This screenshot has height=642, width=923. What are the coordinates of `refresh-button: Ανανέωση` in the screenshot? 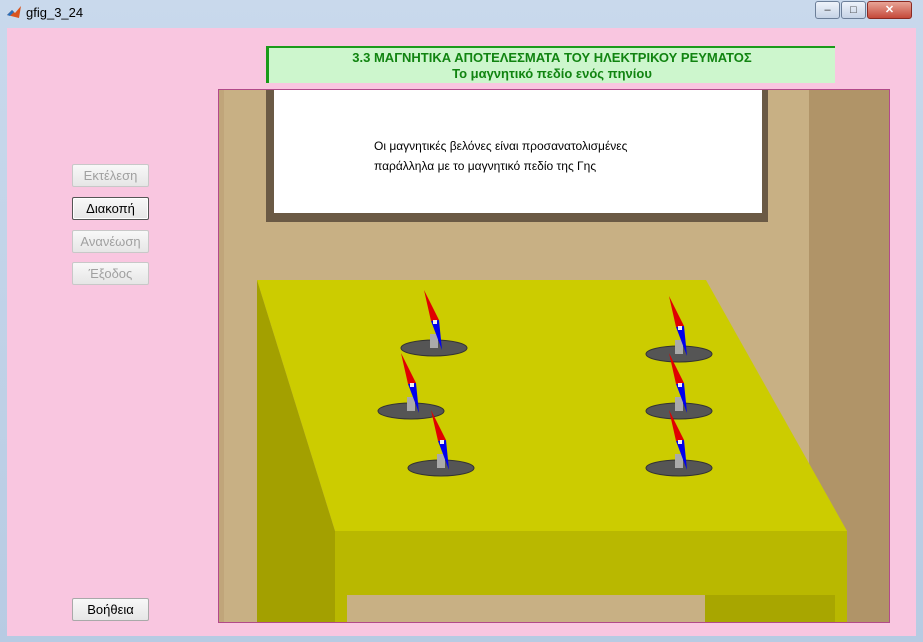 It's located at (110, 241).